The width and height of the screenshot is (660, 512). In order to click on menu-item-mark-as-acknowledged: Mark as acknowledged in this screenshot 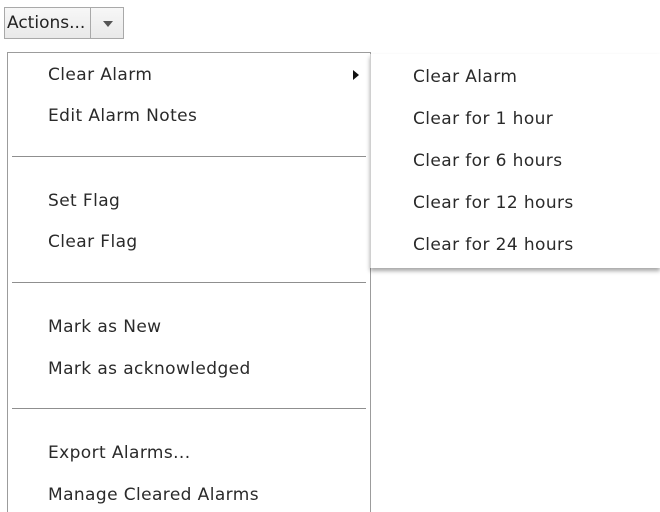, I will do `click(149, 369)`.